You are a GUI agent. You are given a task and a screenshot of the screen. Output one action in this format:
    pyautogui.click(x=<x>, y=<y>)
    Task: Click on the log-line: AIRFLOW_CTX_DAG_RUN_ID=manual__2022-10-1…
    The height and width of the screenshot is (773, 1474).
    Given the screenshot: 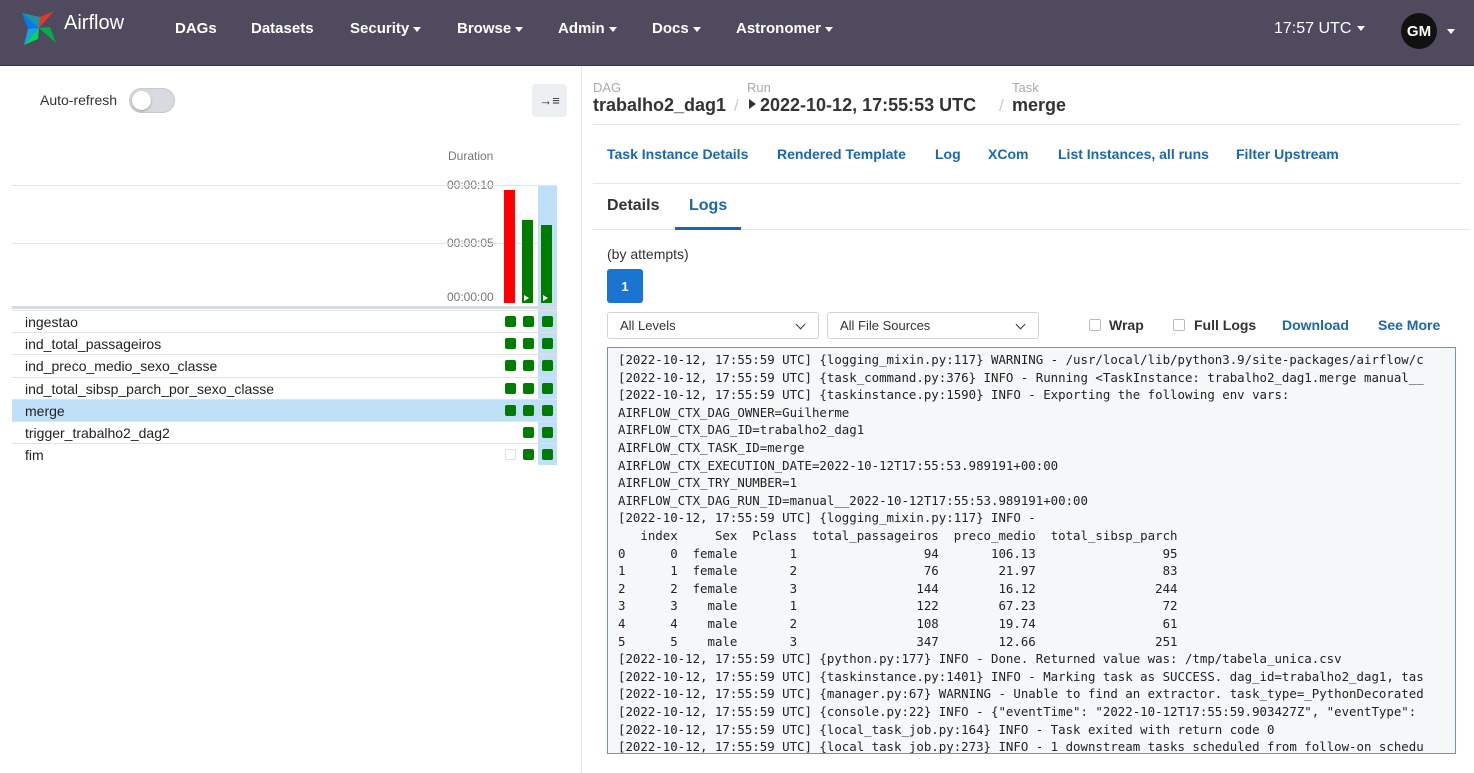 What is the action you would take?
    pyautogui.click(x=853, y=500)
    